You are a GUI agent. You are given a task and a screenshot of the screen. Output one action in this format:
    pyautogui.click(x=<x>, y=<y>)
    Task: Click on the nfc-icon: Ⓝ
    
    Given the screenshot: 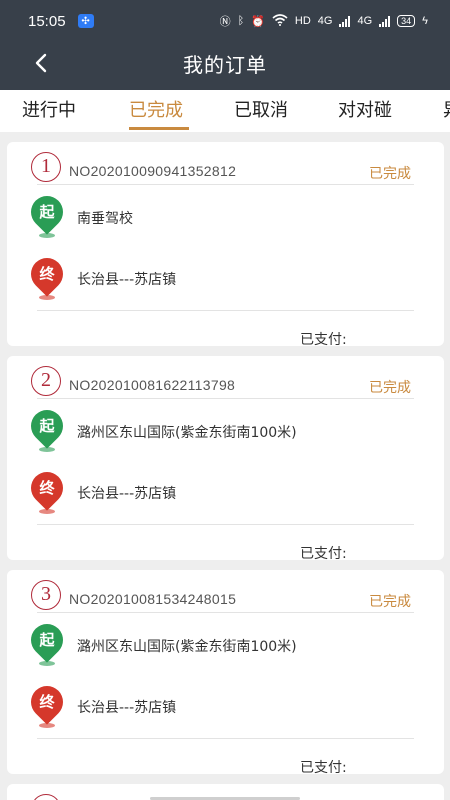 What is the action you would take?
    pyautogui.click(x=225, y=22)
    